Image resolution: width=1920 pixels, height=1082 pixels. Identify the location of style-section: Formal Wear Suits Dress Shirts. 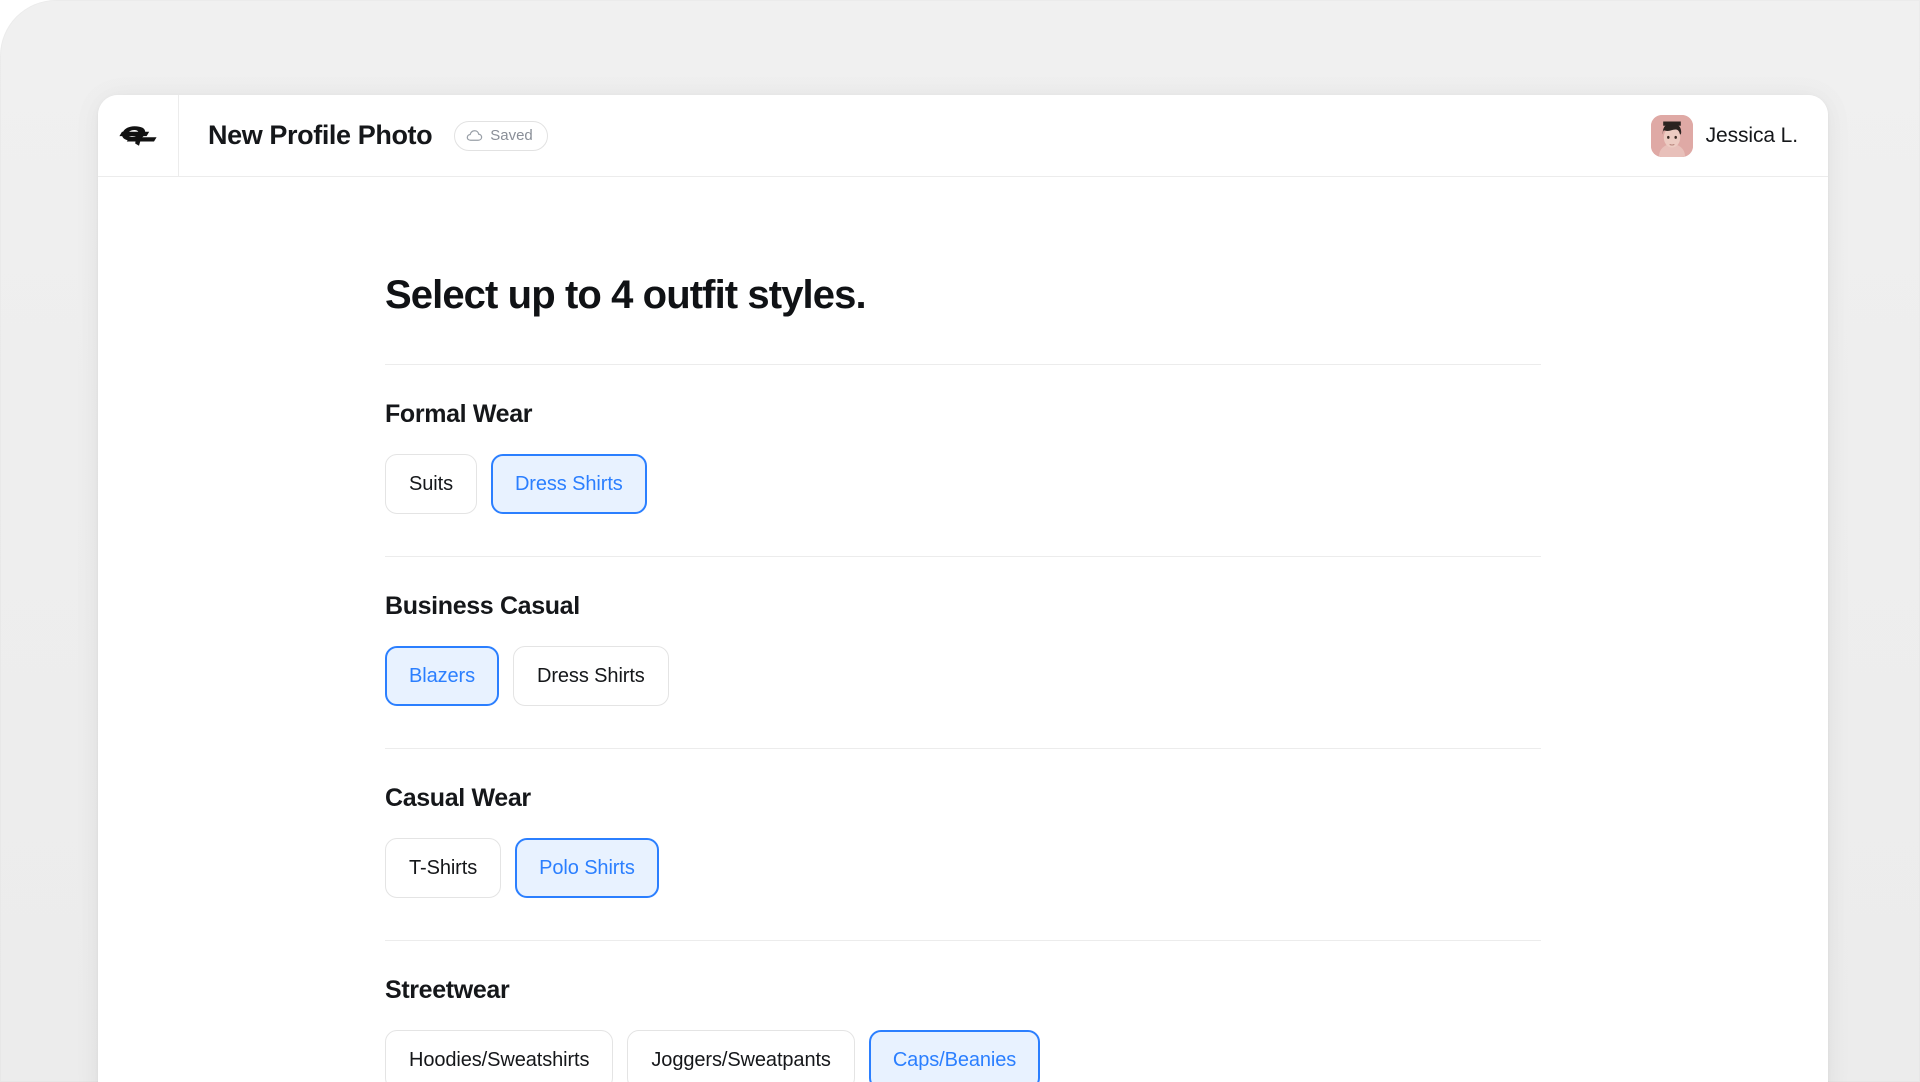
(963, 461).